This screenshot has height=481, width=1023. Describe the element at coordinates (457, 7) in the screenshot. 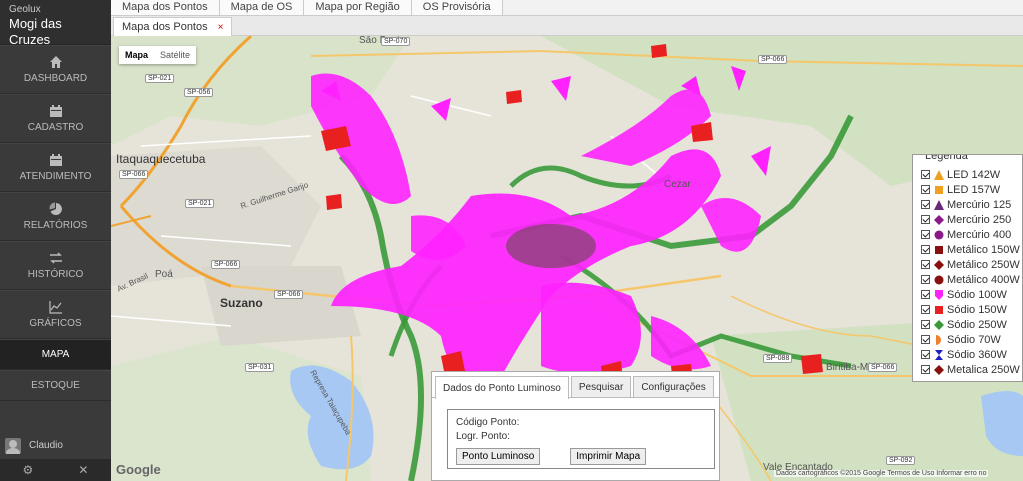

I see `tab-os-provisoria: OS Provisória` at that location.